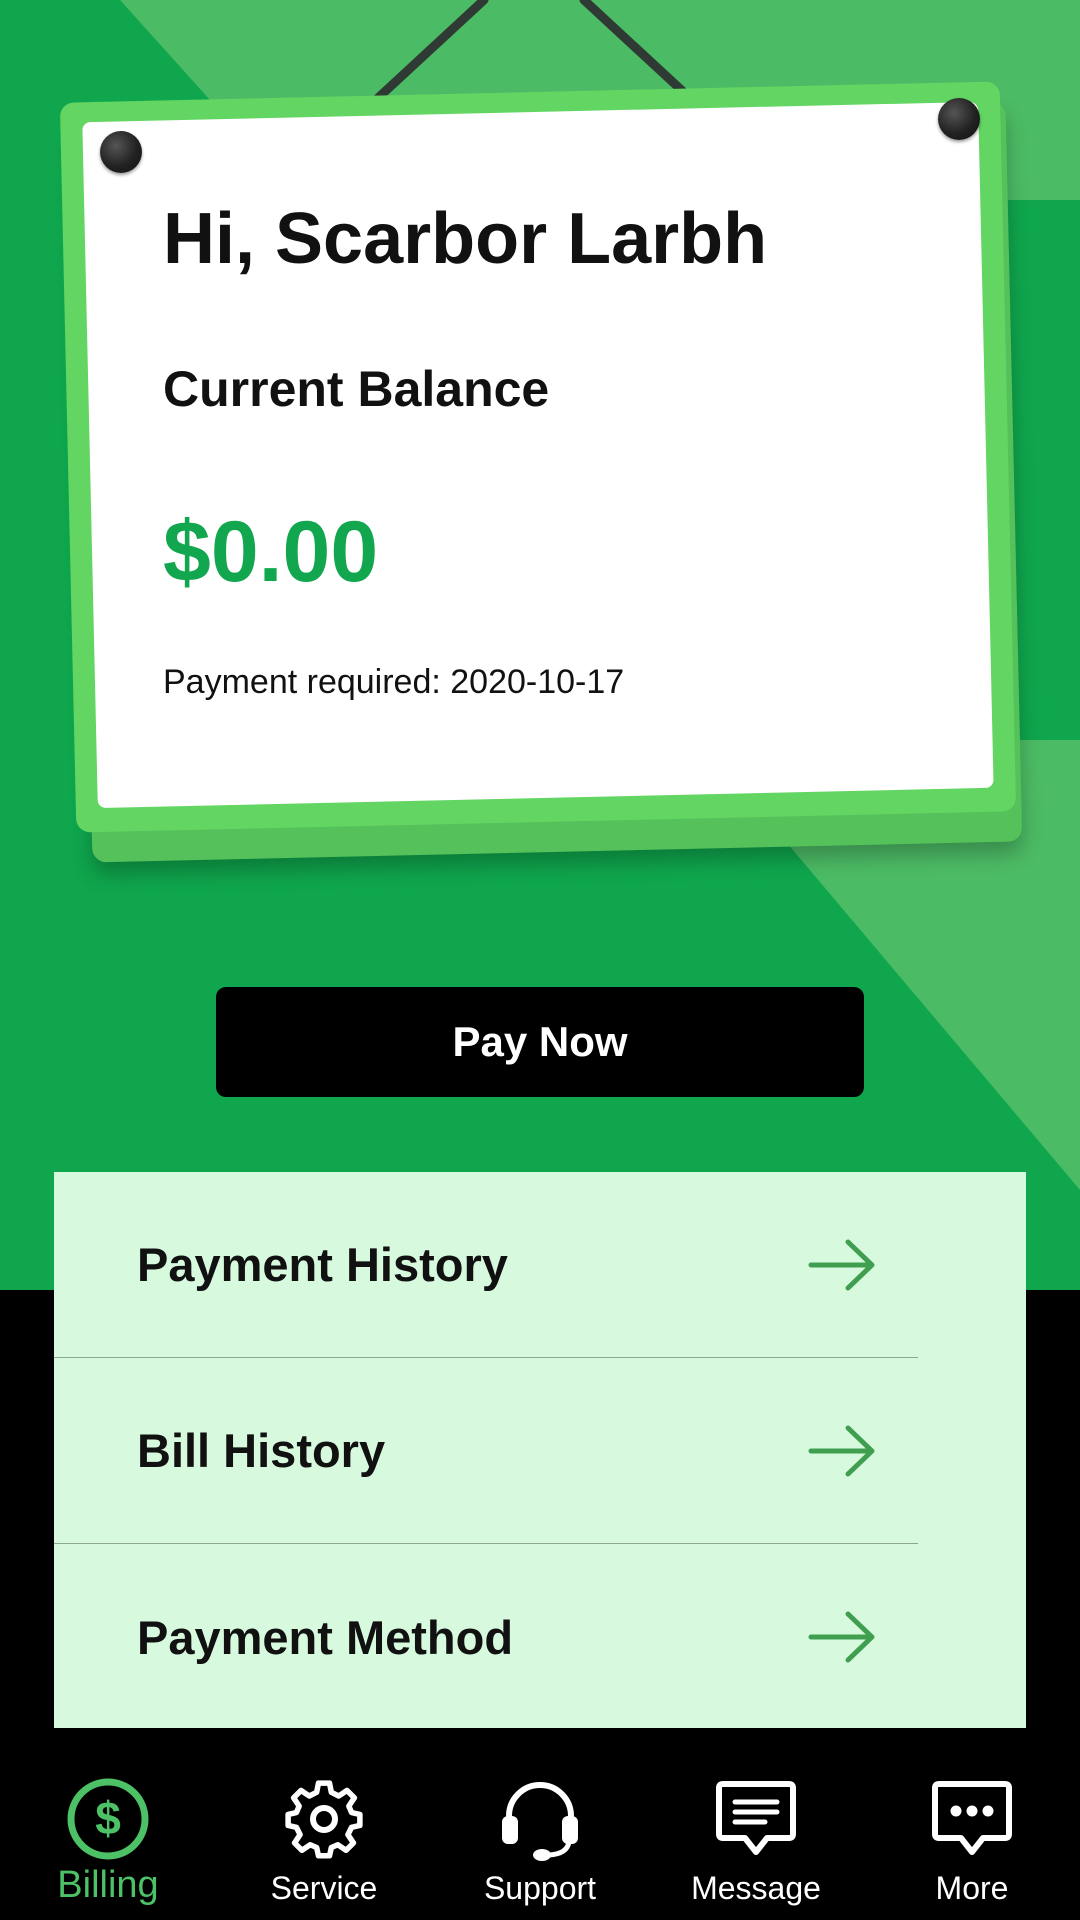 The width and height of the screenshot is (1080, 1920). What do you see at coordinates (121, 152) in the screenshot?
I see `pin-left-icon` at bounding box center [121, 152].